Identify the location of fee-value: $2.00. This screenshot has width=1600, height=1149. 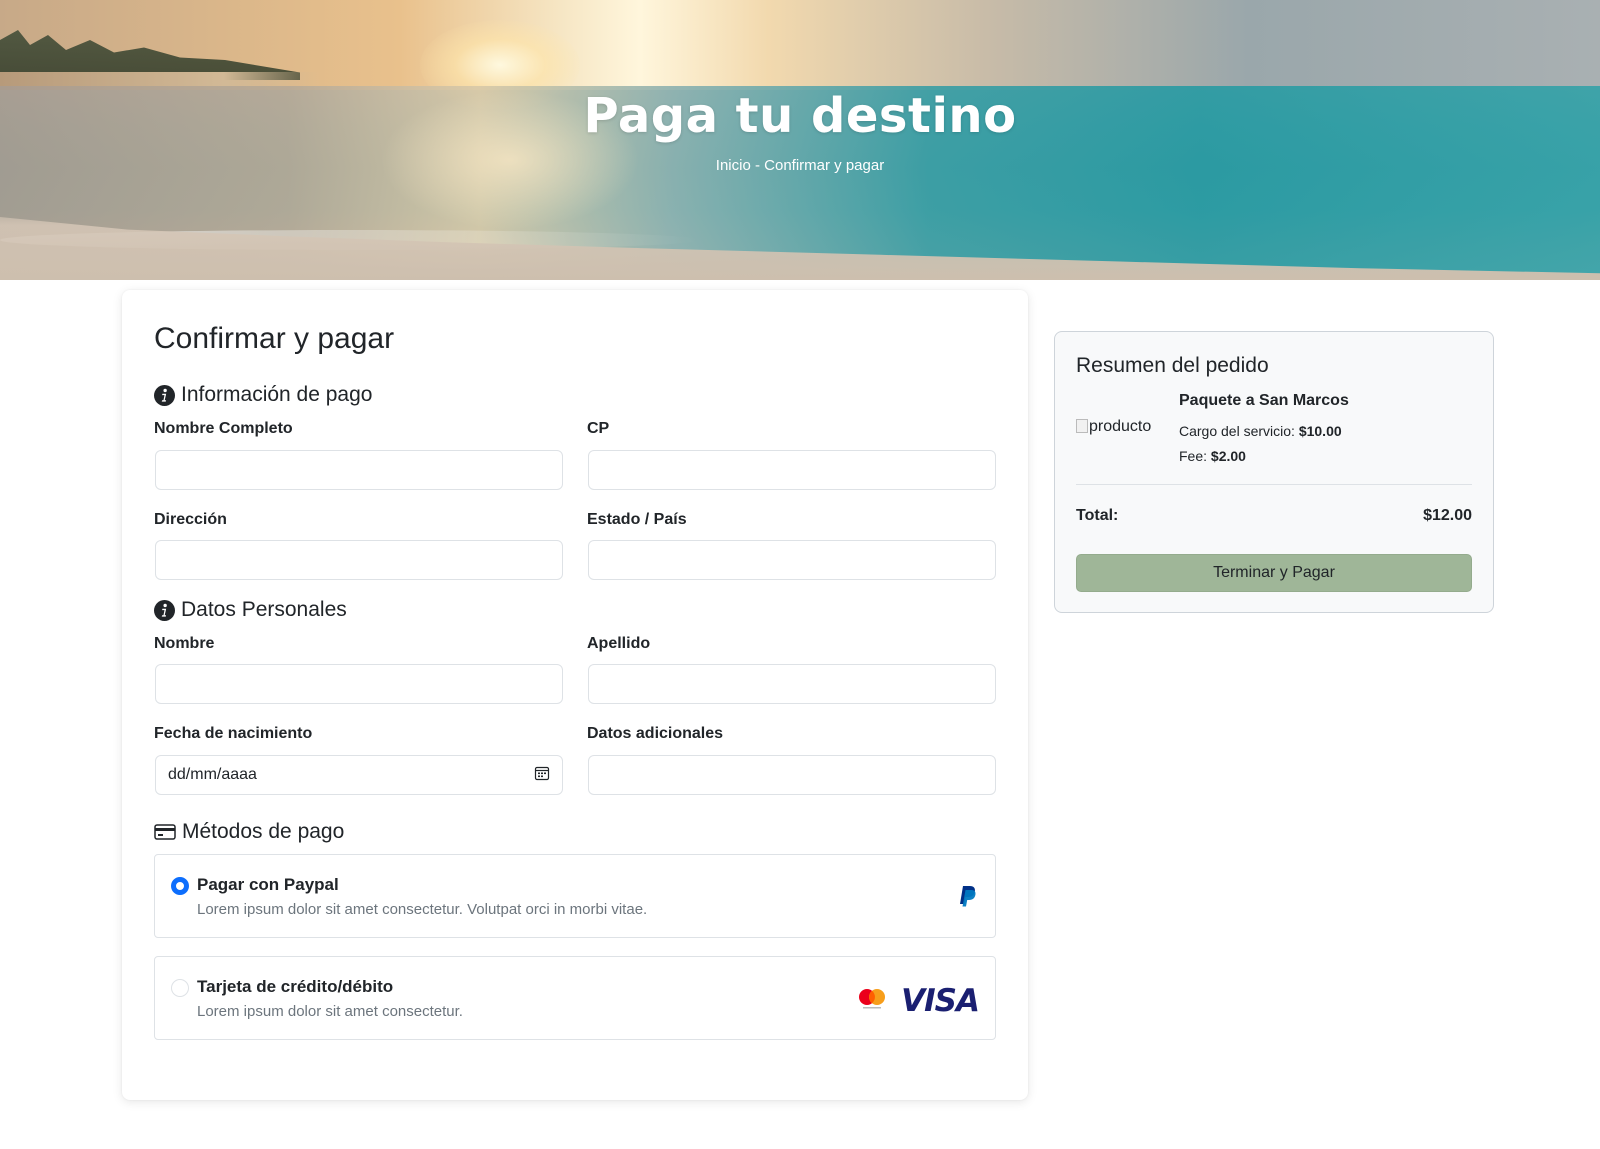
(1228, 456).